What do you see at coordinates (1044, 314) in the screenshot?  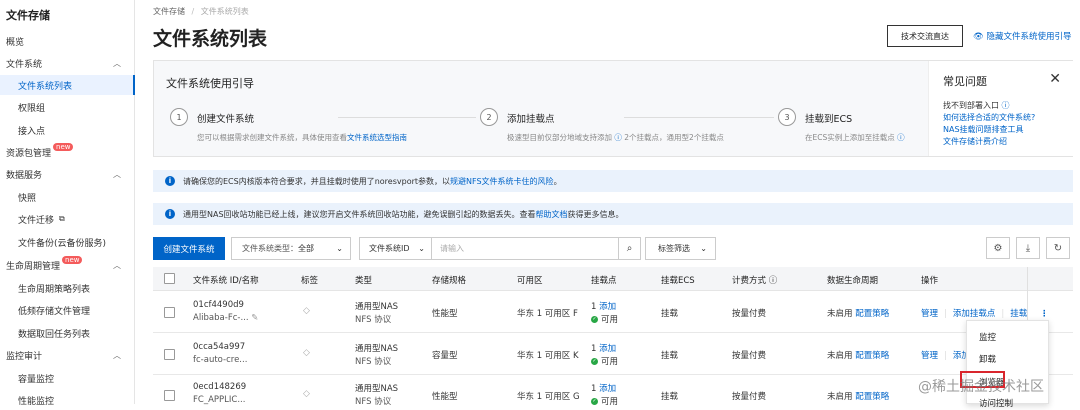 I see `more-options-icon: ⋮` at bounding box center [1044, 314].